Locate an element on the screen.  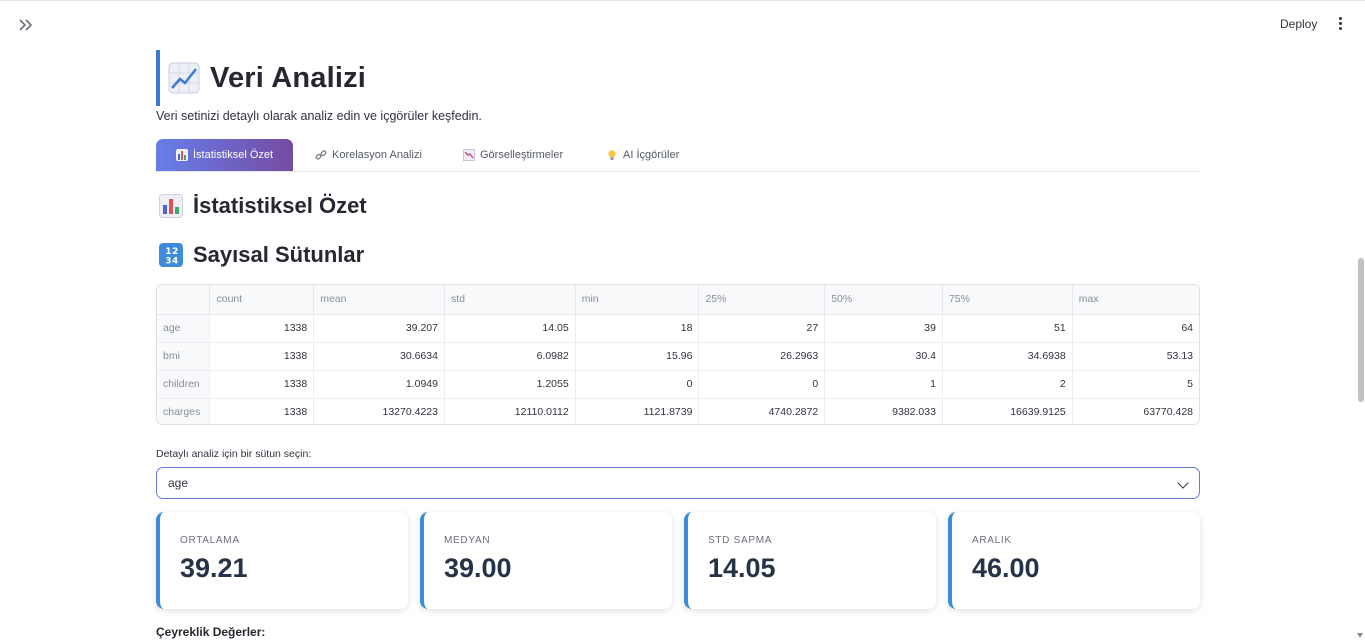
table-cell: 4740.2872 is located at coordinates (762, 411).